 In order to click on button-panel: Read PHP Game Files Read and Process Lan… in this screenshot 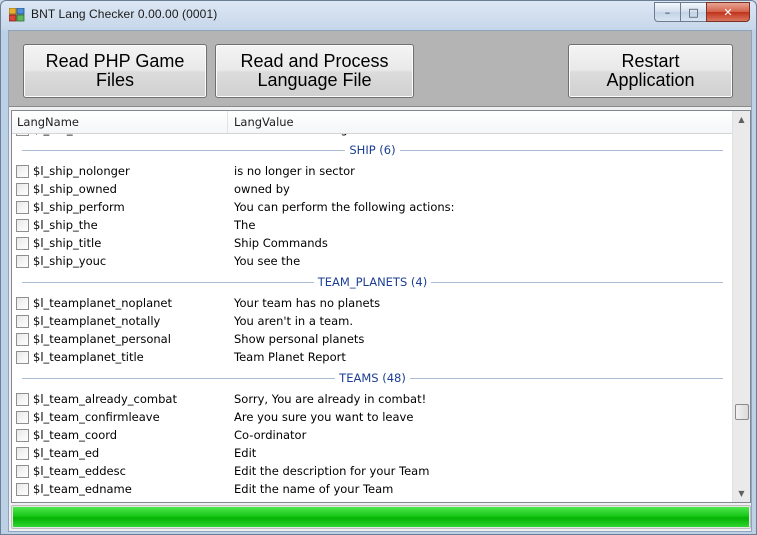, I will do `click(380, 69)`.